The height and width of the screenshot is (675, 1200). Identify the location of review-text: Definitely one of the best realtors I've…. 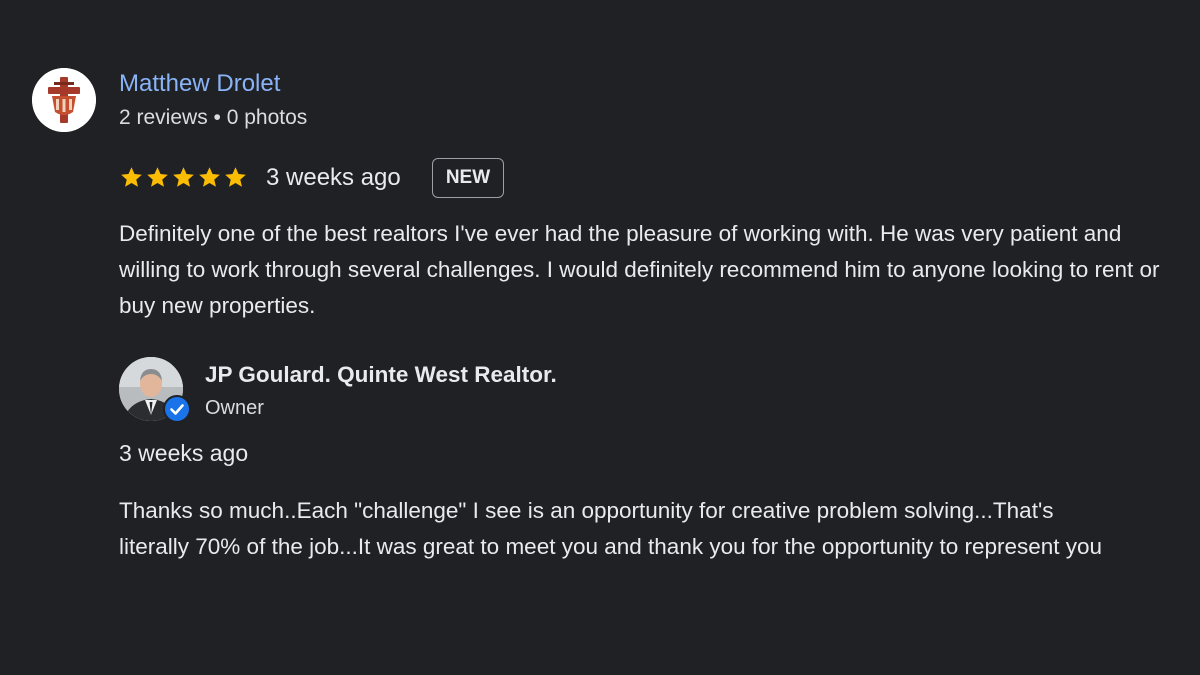
(639, 269).